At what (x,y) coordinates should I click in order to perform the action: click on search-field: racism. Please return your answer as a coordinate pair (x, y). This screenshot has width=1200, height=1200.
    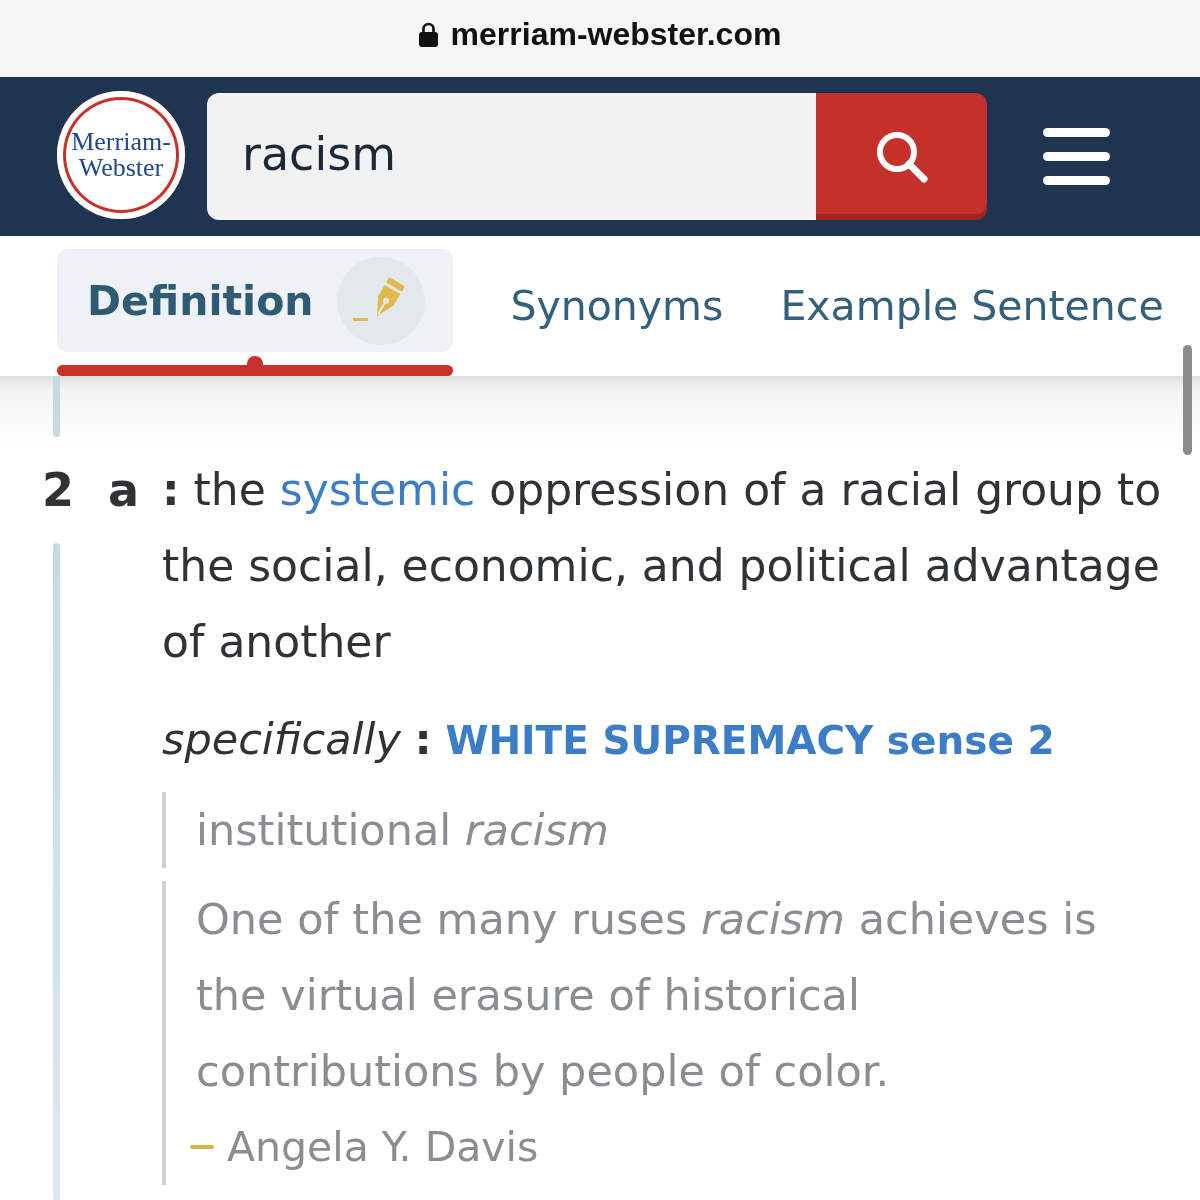
    Looking at the image, I should click on (511, 156).